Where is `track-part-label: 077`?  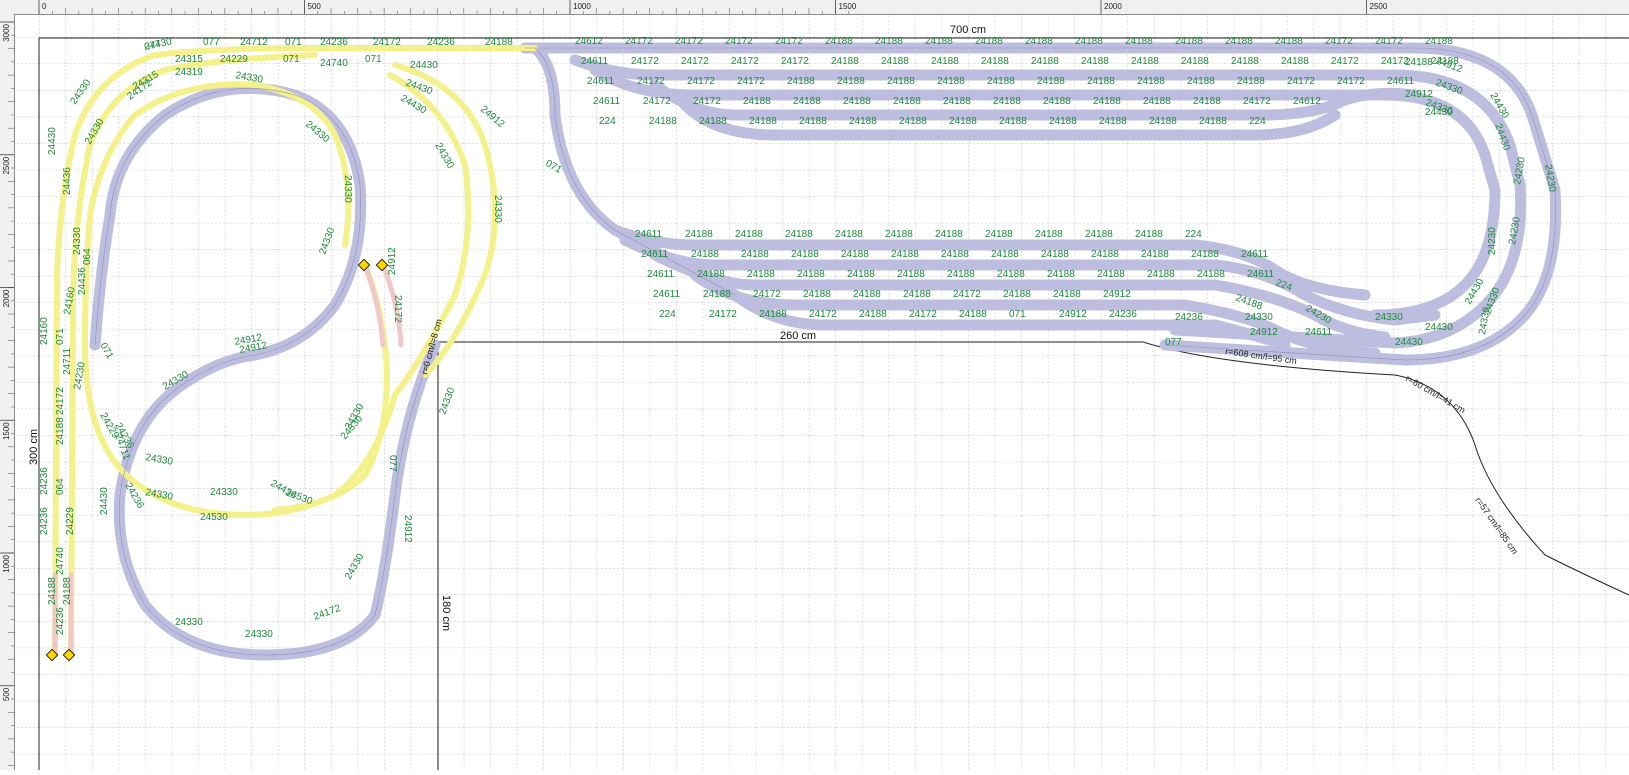
track-part-label: 077 is located at coordinates (1173, 342).